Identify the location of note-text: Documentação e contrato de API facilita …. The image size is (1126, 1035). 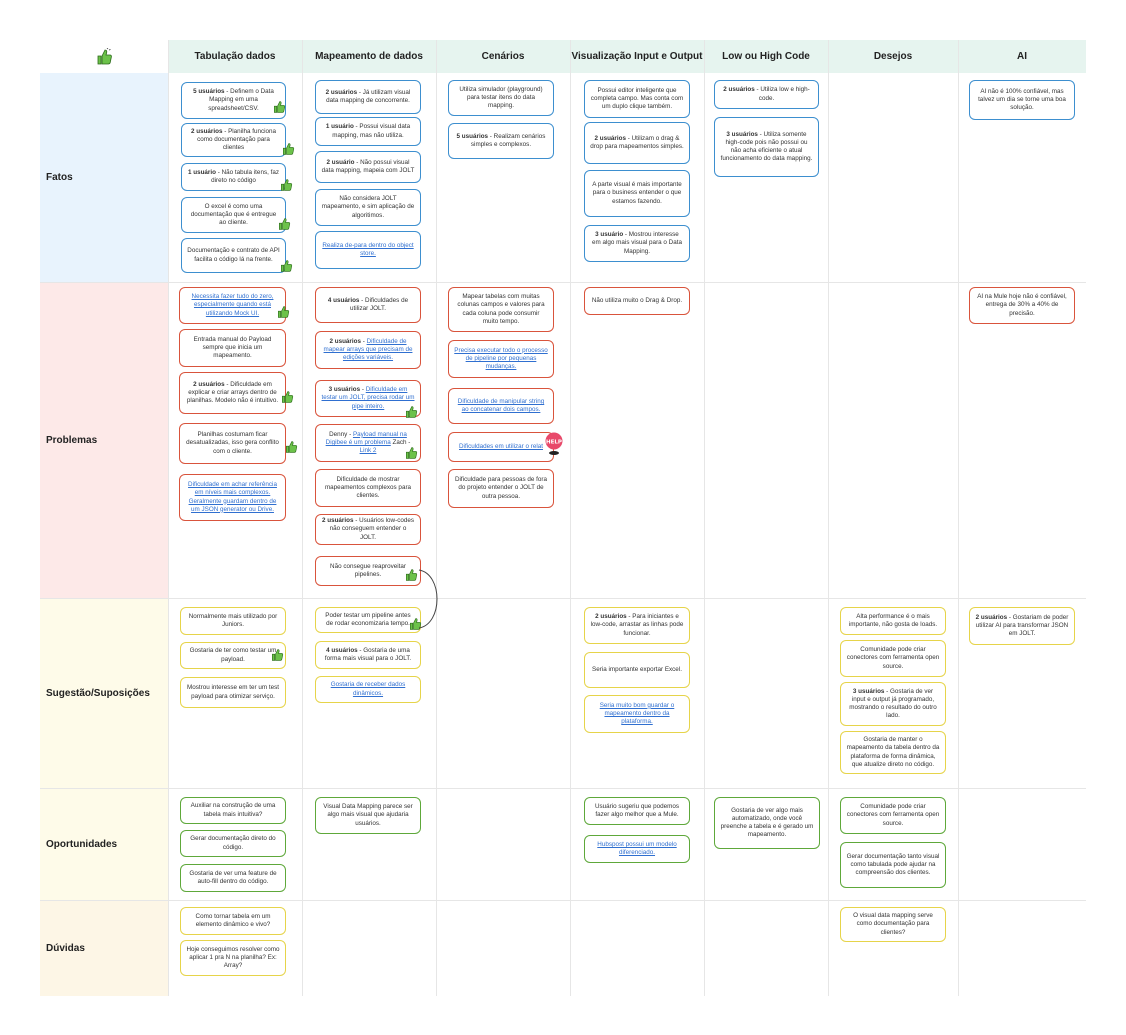
(233, 255).